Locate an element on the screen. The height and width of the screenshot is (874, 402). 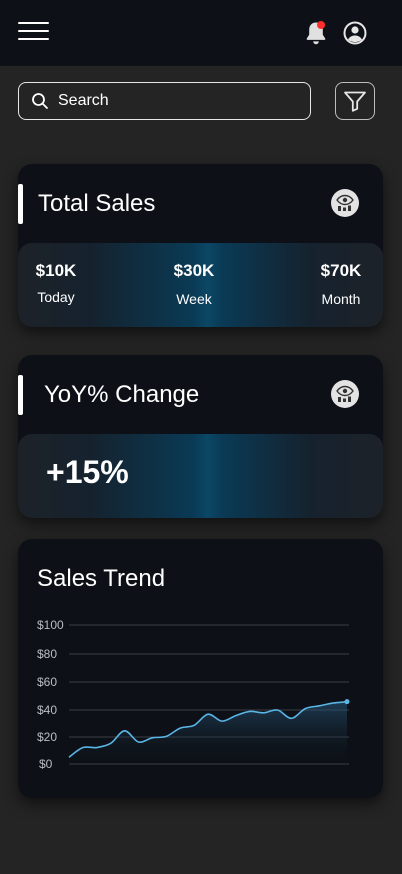
bell-icon is located at coordinates (316, 33).